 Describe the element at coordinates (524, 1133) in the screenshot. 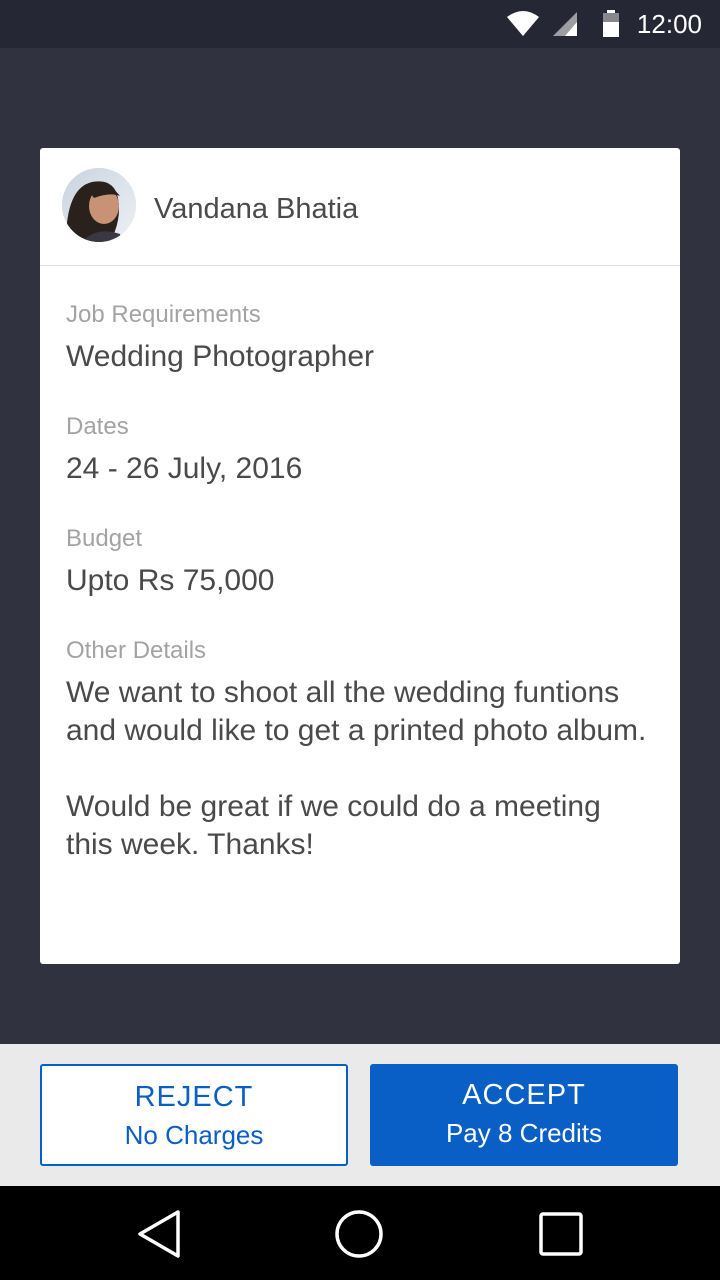

I see `accept-button-subtitle: Pay 8 Credits` at that location.